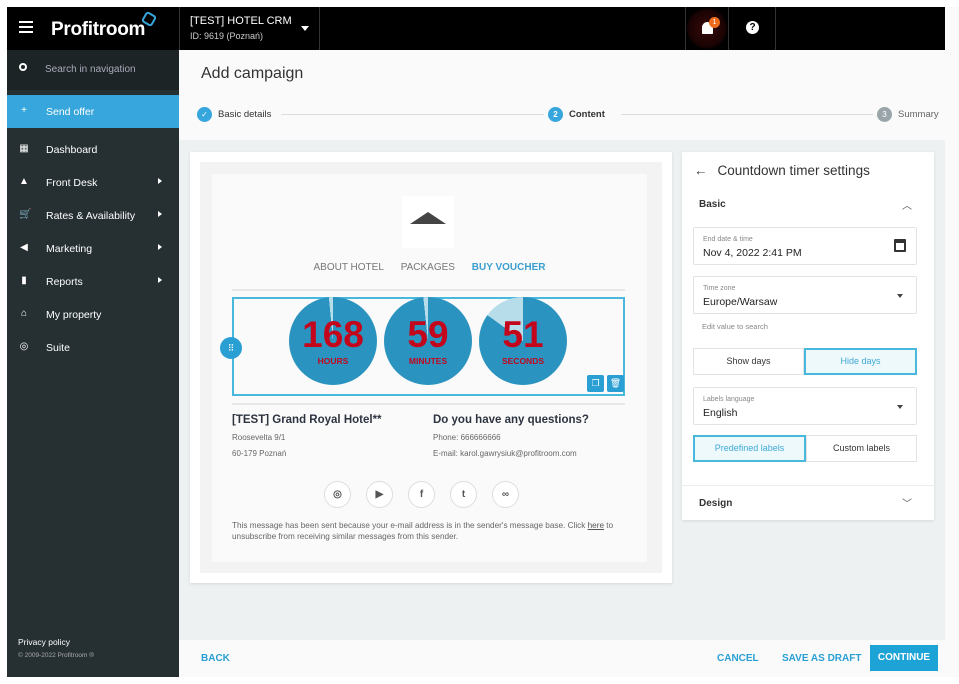 This screenshot has width=959, height=684. Describe the element at coordinates (615, 383) in the screenshot. I see `delete-icon: 🗑` at that location.